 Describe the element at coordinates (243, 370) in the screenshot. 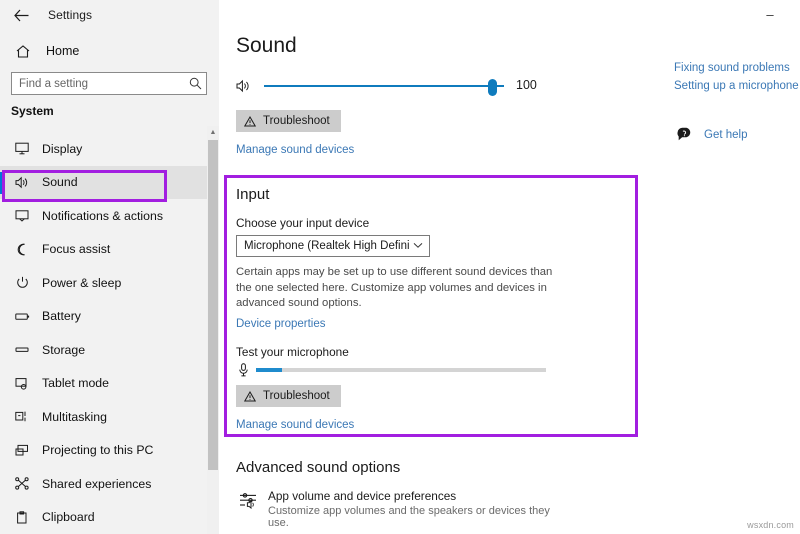

I see `microphone-icon` at that location.